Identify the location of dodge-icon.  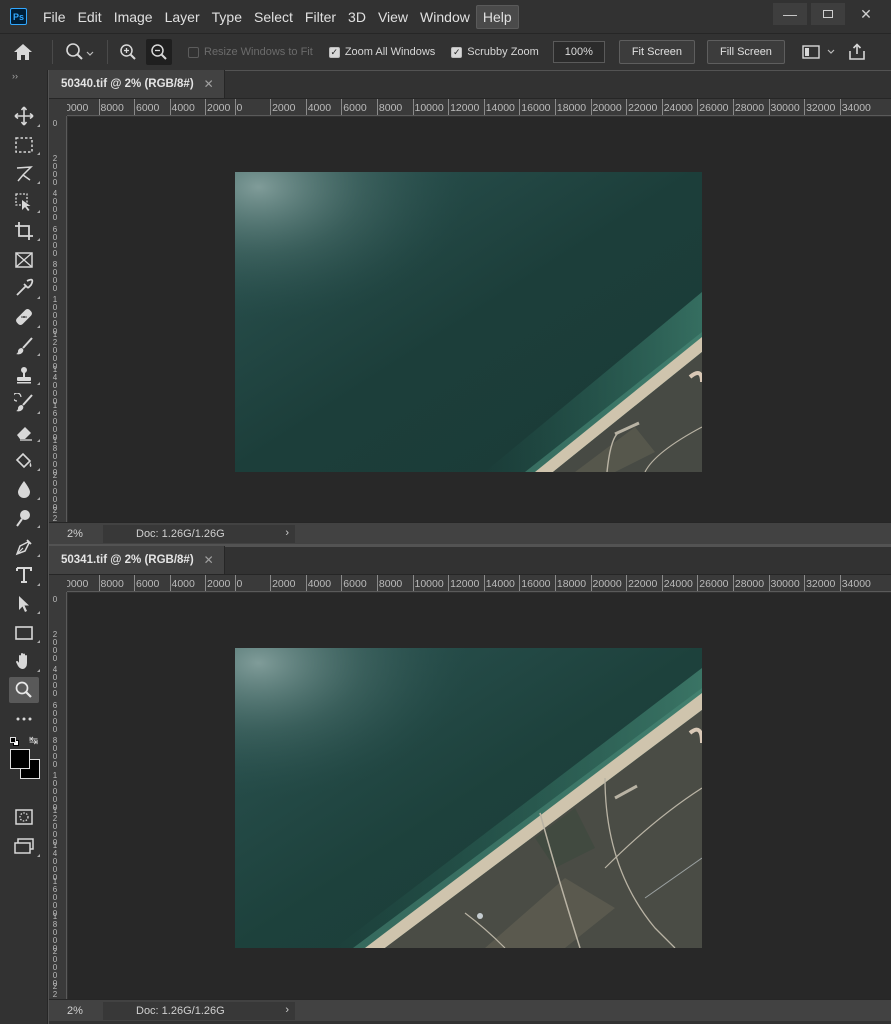
(23, 518).